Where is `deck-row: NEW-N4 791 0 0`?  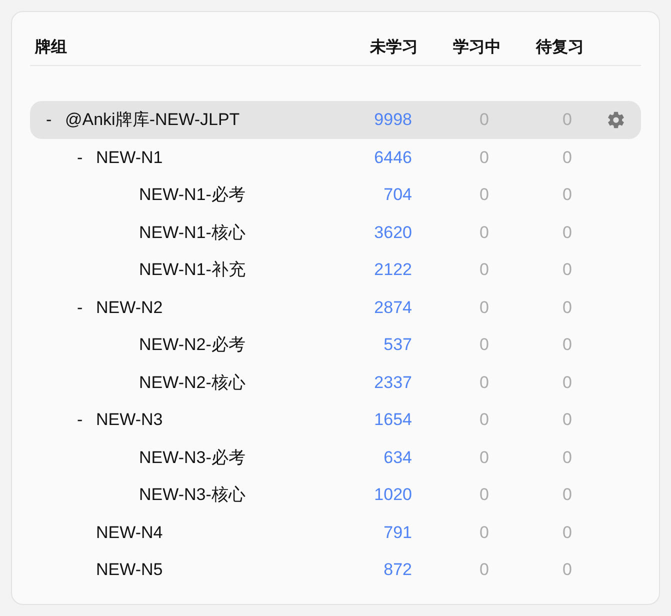
deck-row: NEW-N4 791 0 0 is located at coordinates (335, 532).